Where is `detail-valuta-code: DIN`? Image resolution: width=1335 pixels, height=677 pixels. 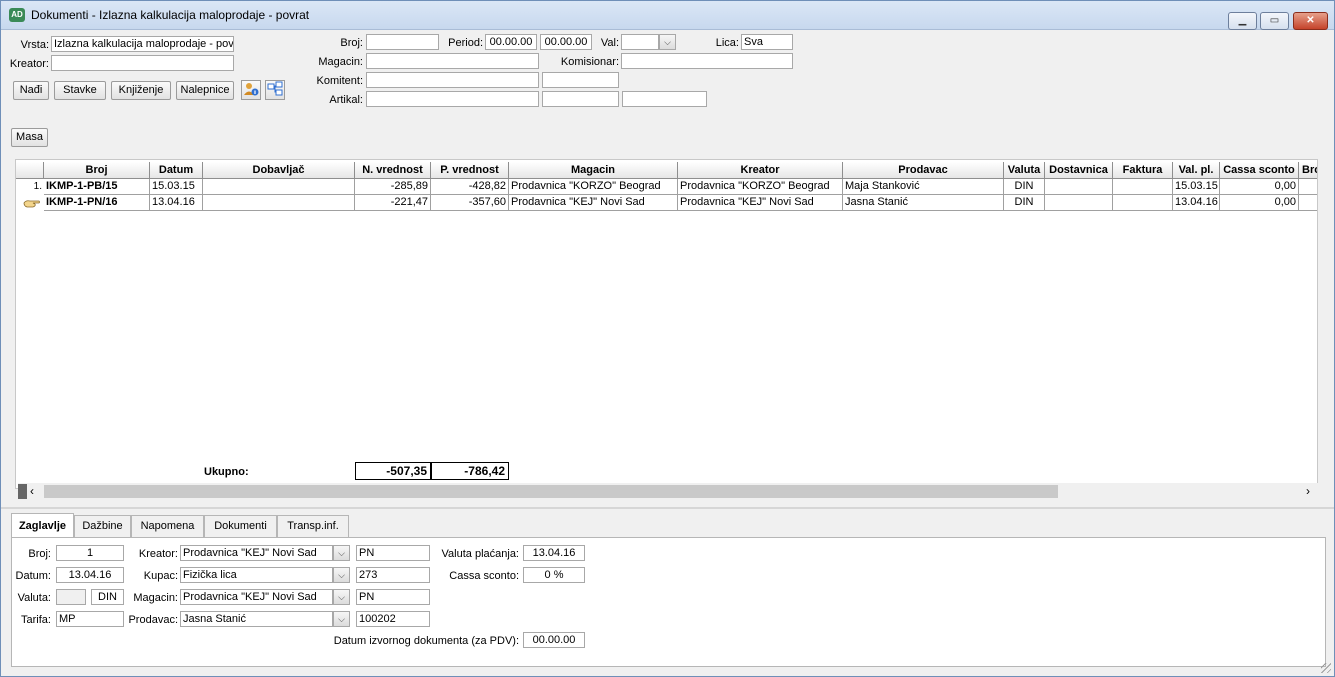 detail-valuta-code: DIN is located at coordinates (107, 597).